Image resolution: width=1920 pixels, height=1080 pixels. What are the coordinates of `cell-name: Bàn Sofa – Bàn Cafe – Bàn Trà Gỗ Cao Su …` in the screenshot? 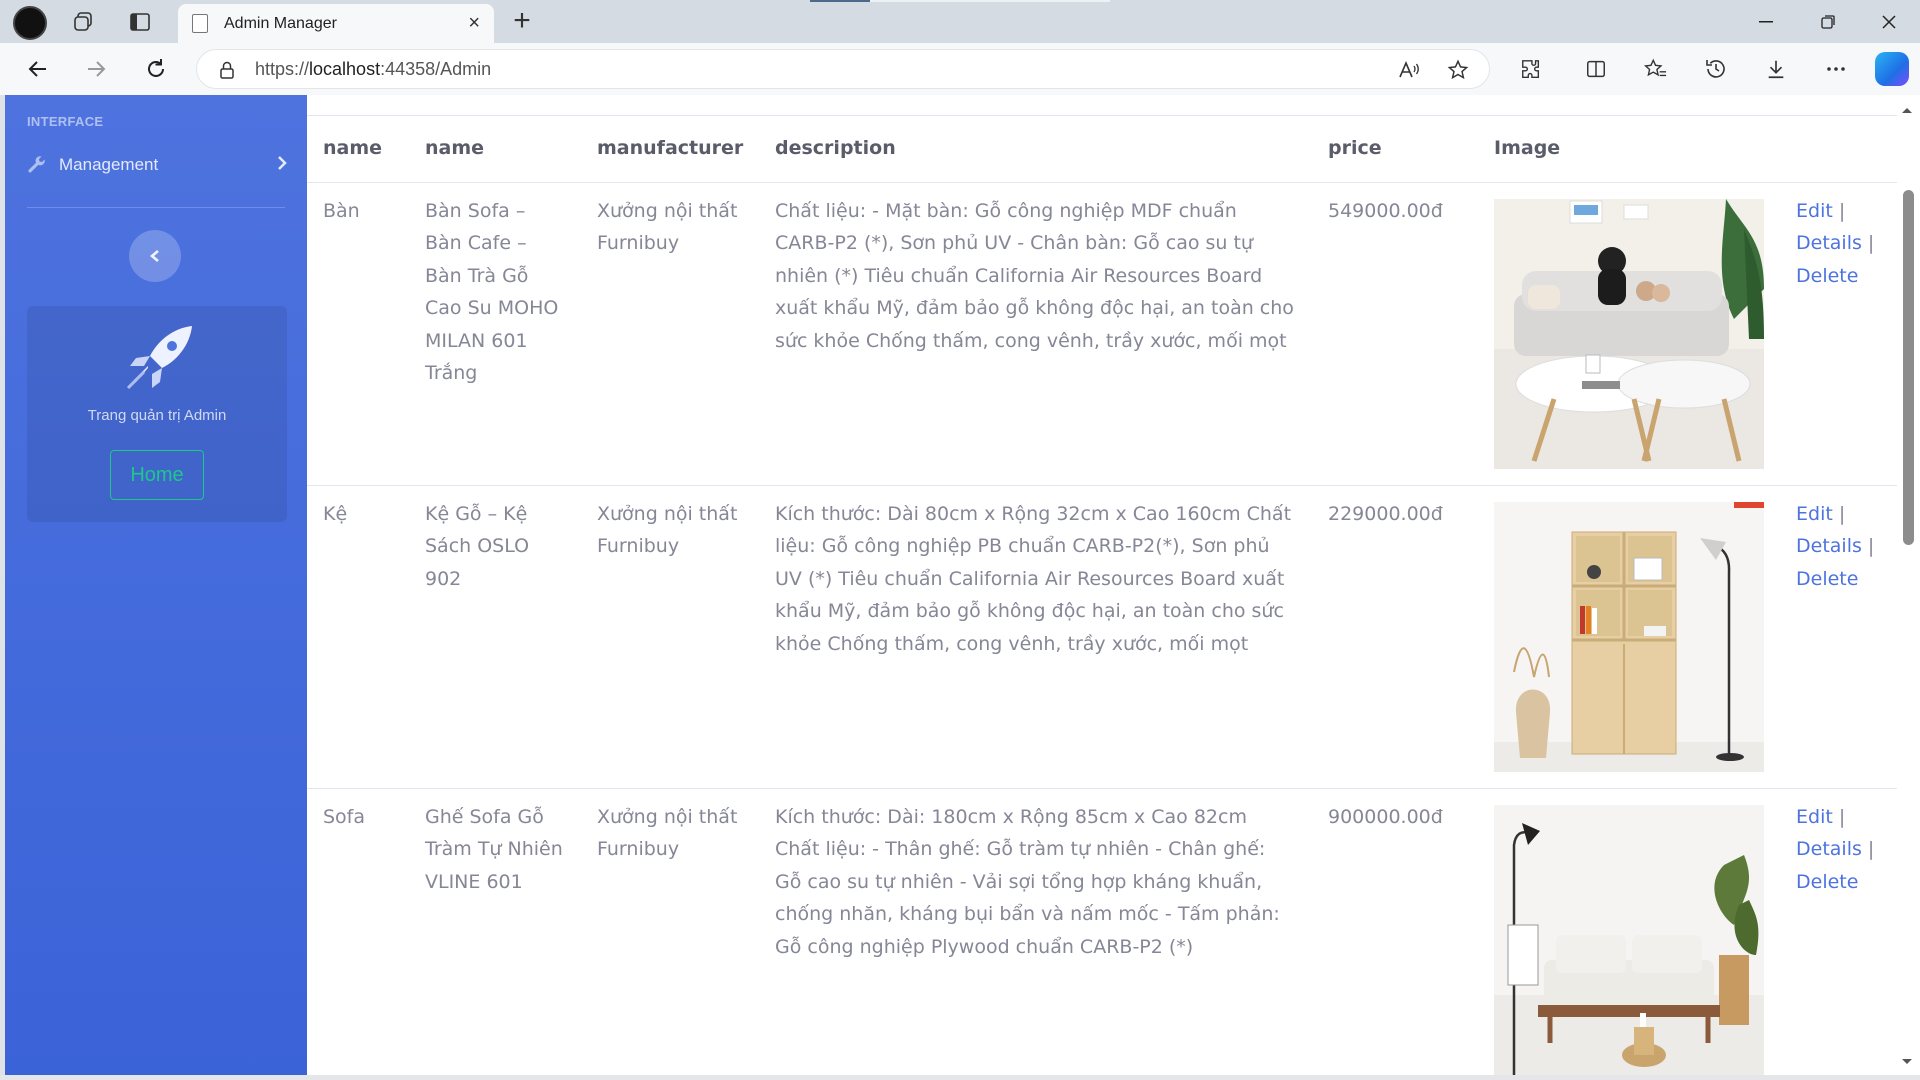 It's located at (495, 334).